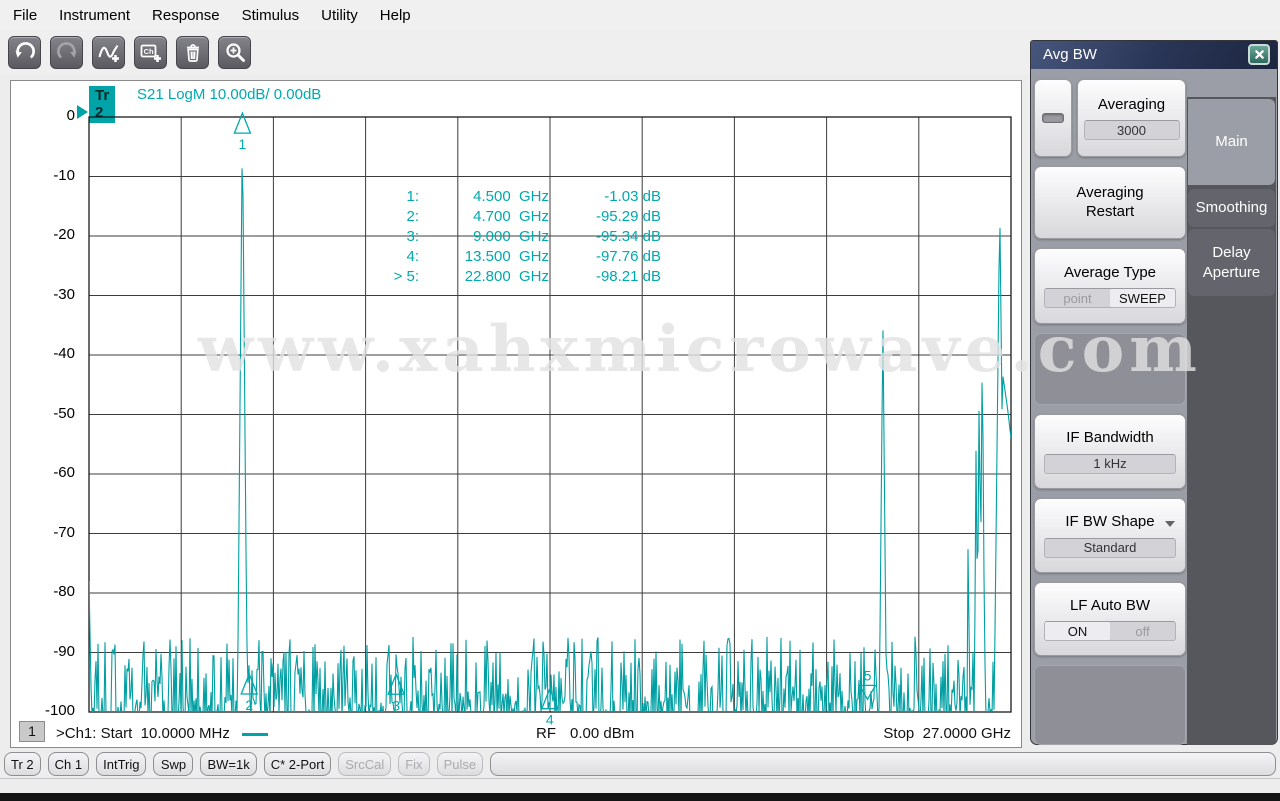 Image resolution: width=1280 pixels, height=801 pixels. What do you see at coordinates (396, 705) in the screenshot?
I see `svg-text: 3` at bounding box center [396, 705].